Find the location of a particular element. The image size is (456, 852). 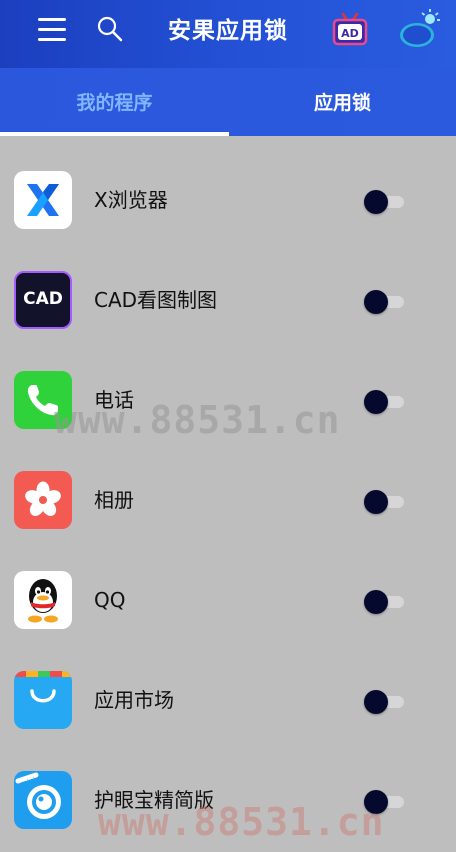

phone-icon is located at coordinates (43, 400).